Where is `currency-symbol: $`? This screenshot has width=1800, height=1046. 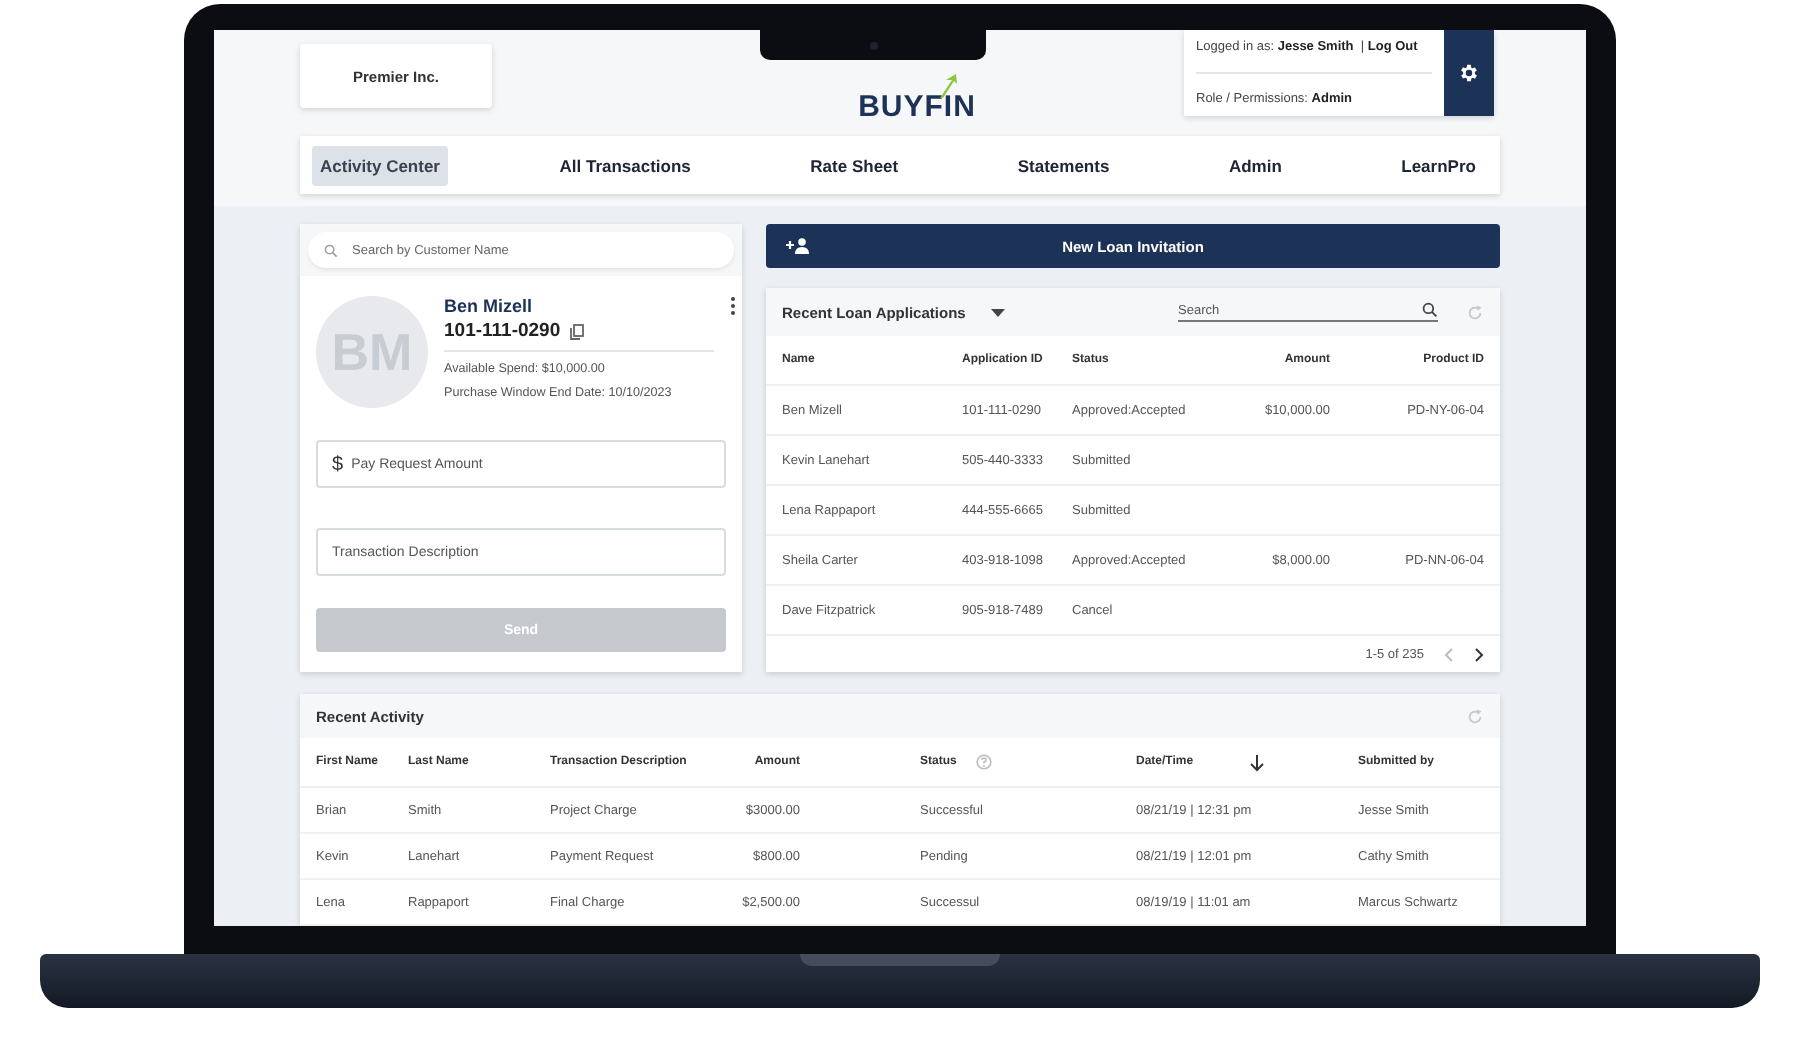
currency-symbol: $ is located at coordinates (338, 464).